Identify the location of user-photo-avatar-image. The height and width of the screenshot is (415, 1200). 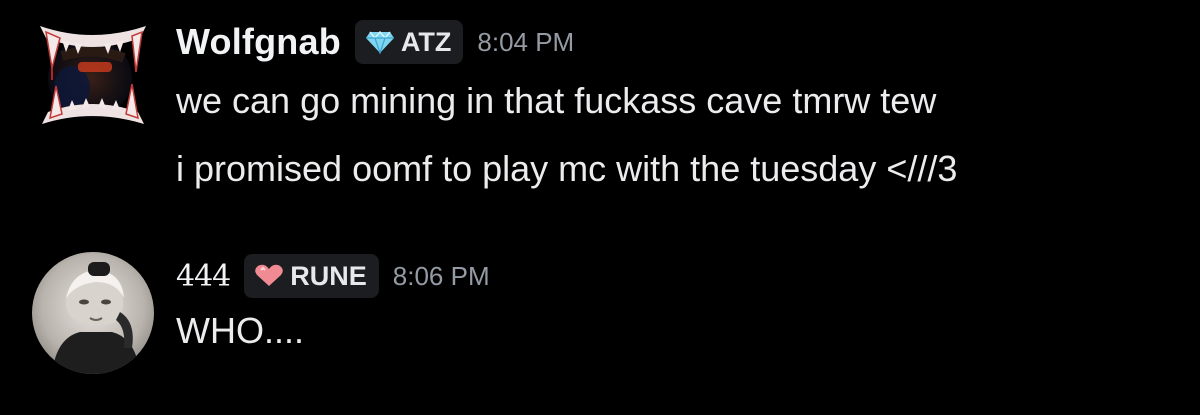
(93, 313).